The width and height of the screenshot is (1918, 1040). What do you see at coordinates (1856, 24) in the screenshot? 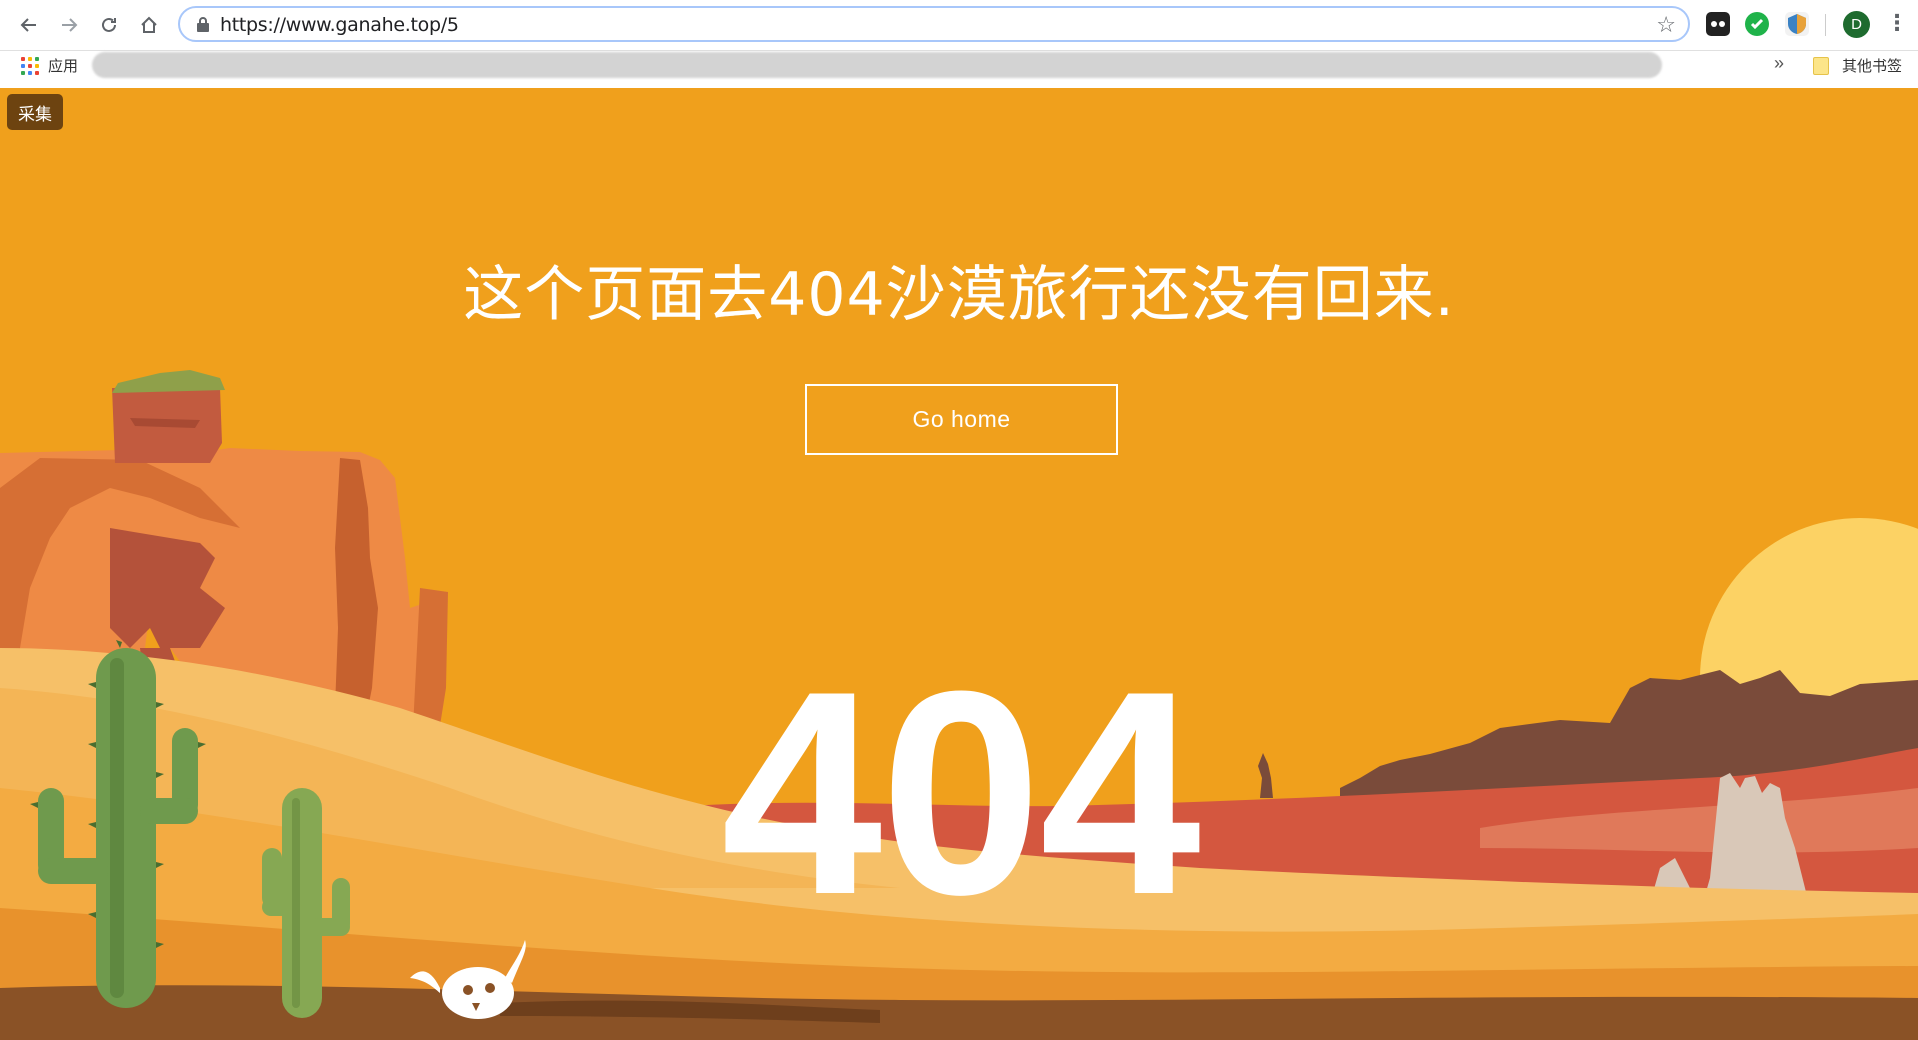
I see `profile-avatar: D` at bounding box center [1856, 24].